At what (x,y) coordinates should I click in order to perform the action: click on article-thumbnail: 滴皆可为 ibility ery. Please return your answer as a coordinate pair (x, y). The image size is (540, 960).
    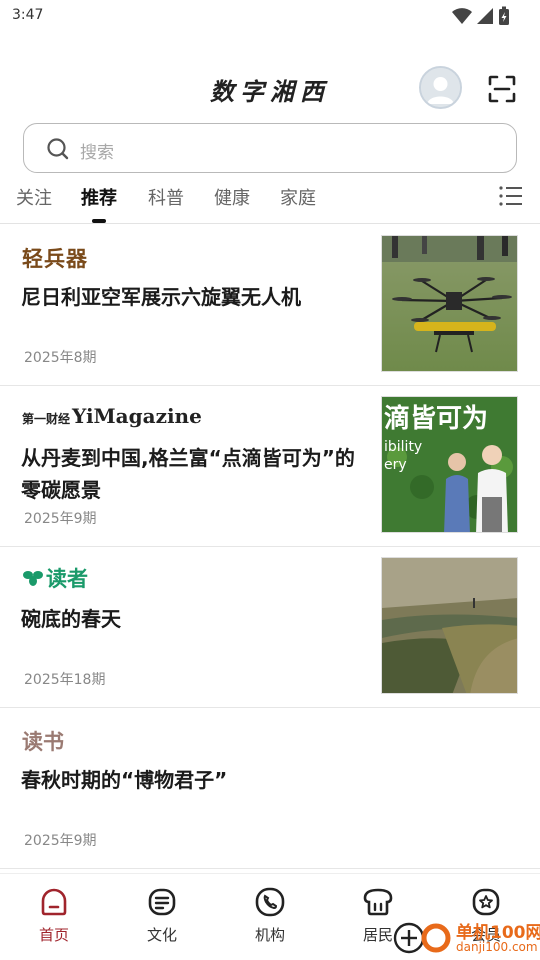
    Looking at the image, I should click on (449, 464).